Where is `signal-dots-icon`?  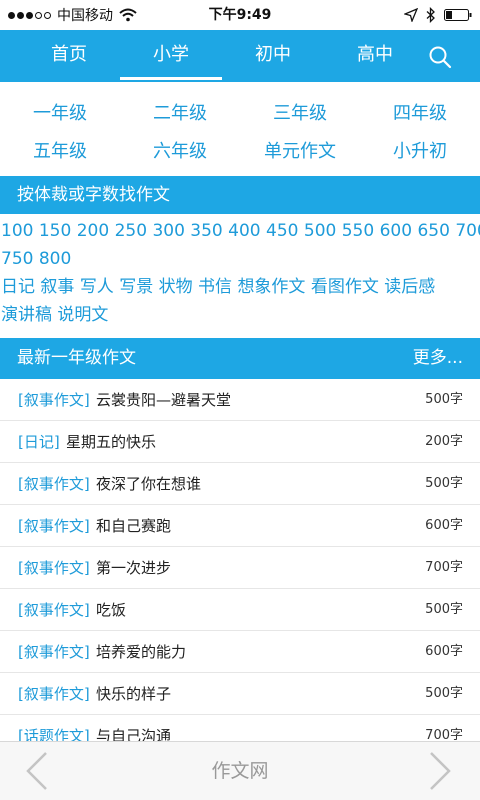 signal-dots-icon is located at coordinates (29, 15).